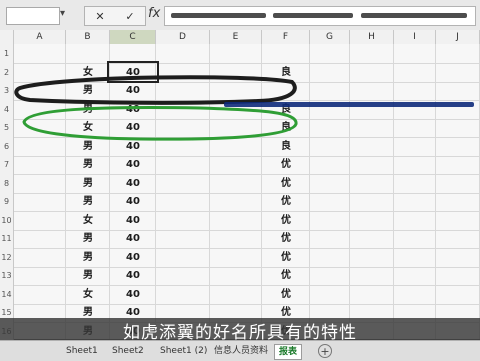  What do you see at coordinates (156, 101) in the screenshot?
I see `annotation-layer` at bounding box center [156, 101].